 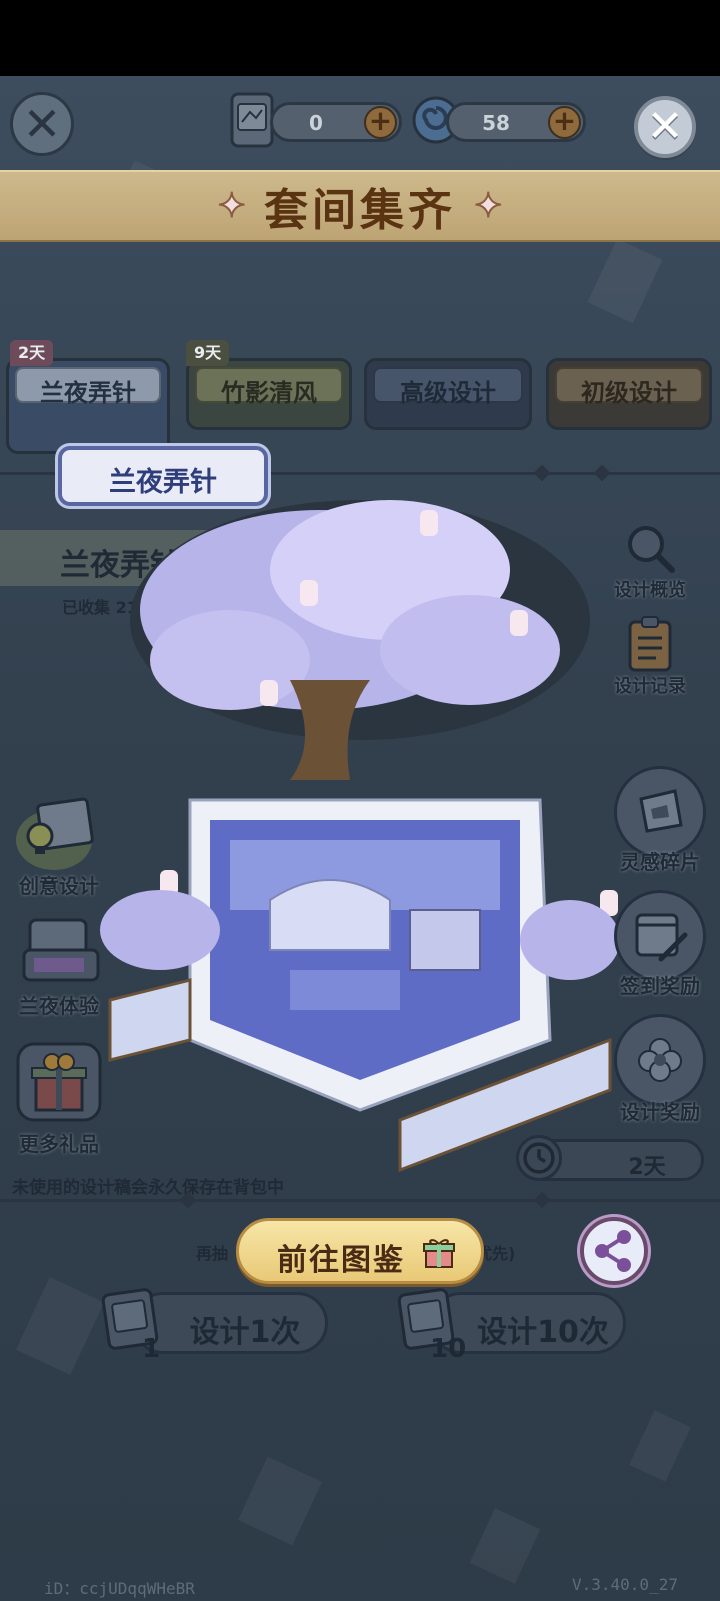 I want to click on days-left-badge: 2天, so click(x=32, y=353).